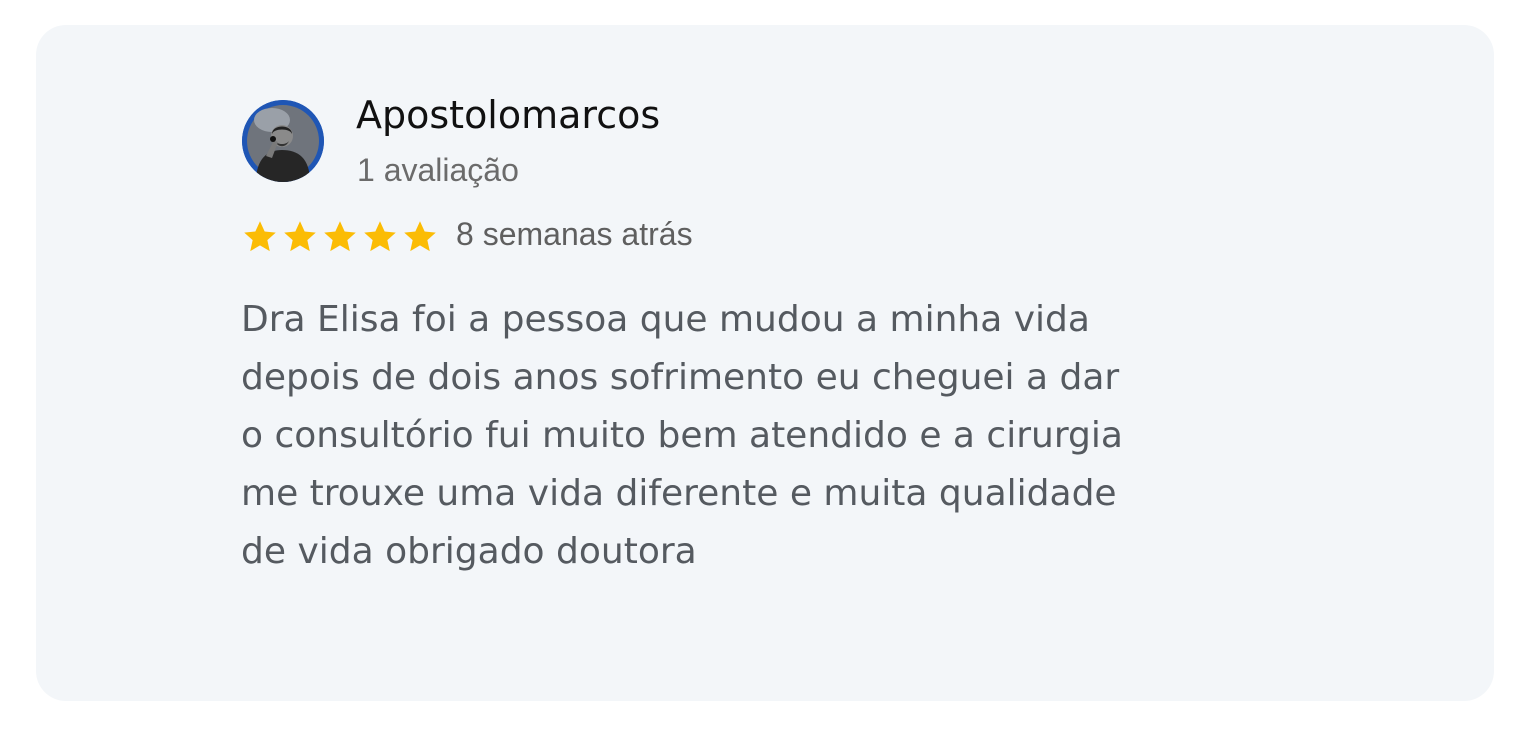 The width and height of the screenshot is (1524, 729). I want to click on author-name: Apostolomarcos, so click(508, 115).